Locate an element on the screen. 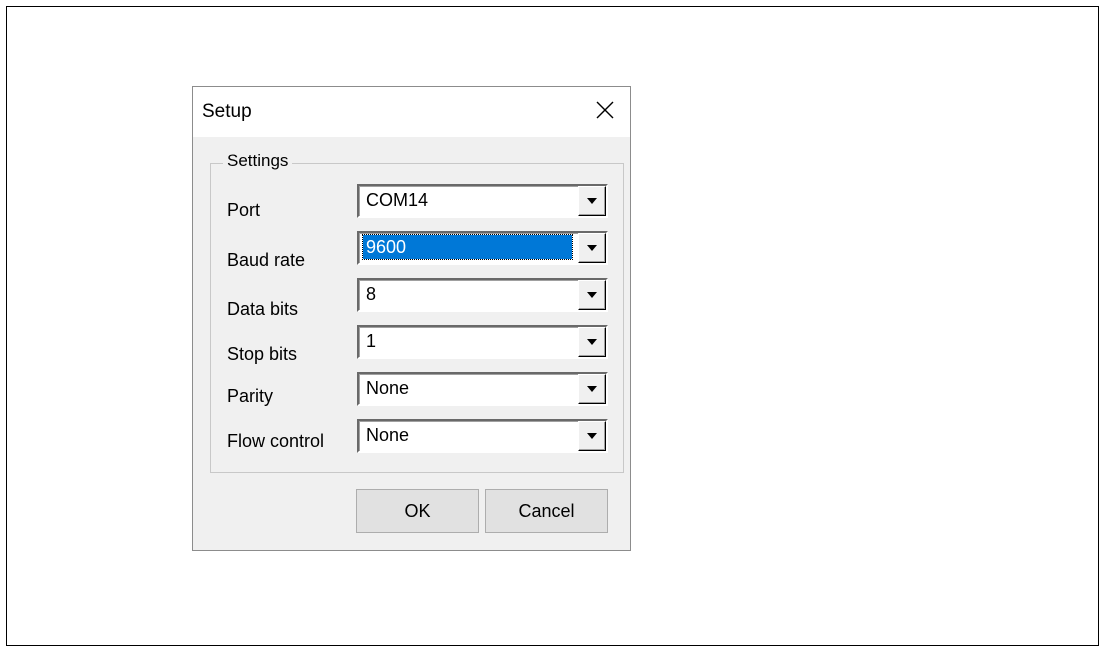 This screenshot has width=1105, height=646. data-bits-value: 8 is located at coordinates (371, 294).